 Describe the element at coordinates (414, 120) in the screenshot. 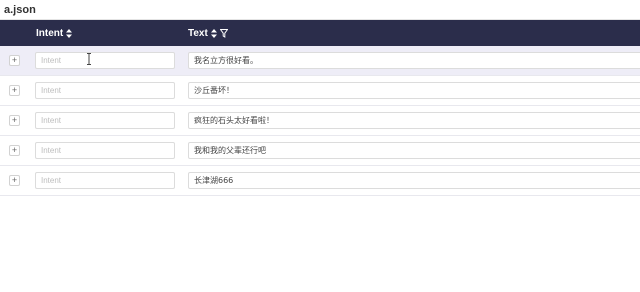

I see `text-input: 疯狂的石头太好看啦！` at that location.